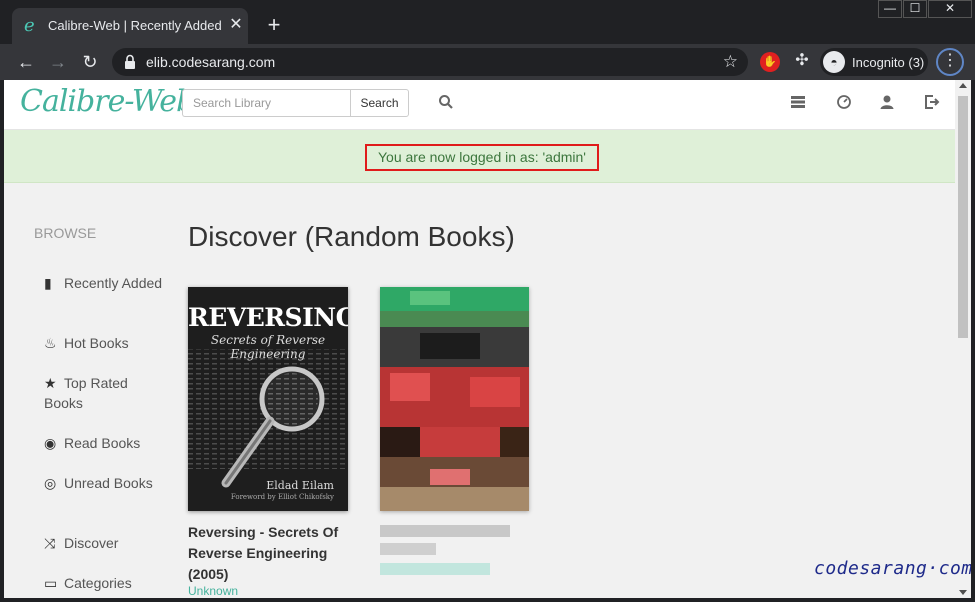 The height and width of the screenshot is (602, 975). What do you see at coordinates (51, 583) in the screenshot?
I see `inbox-icon: ▭` at bounding box center [51, 583].